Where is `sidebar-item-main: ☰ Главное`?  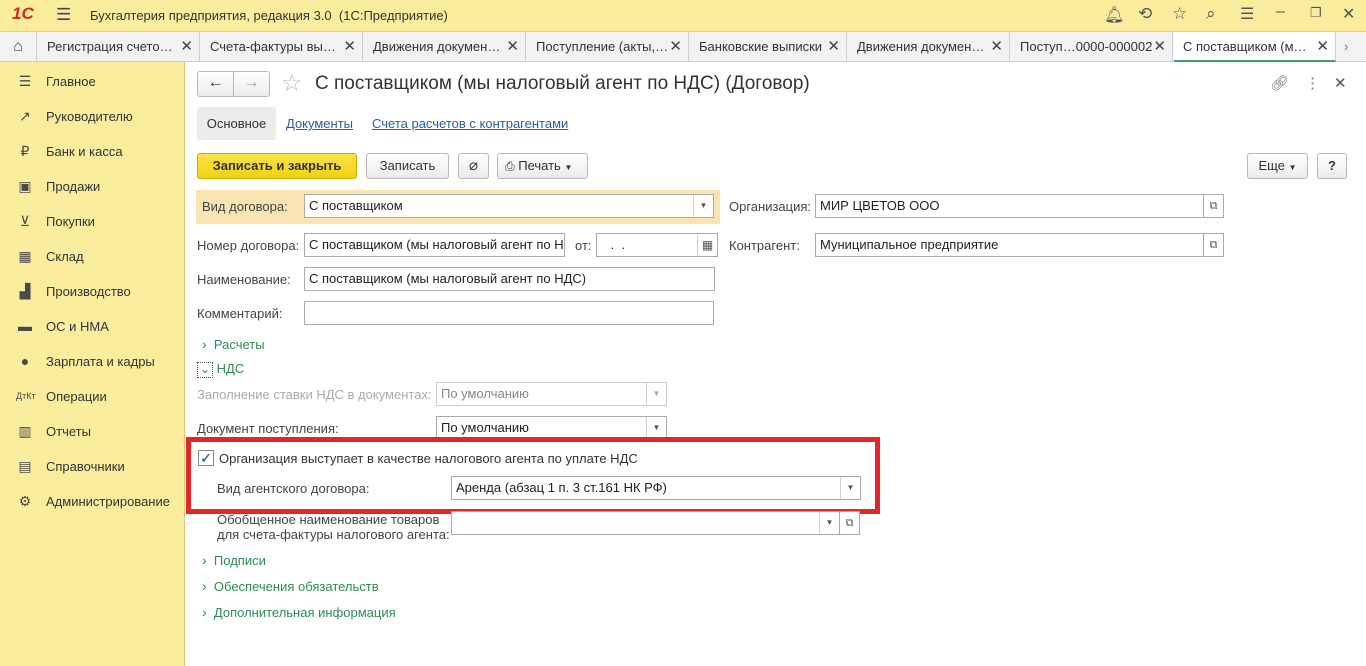 sidebar-item-main: ☰ Главное is located at coordinates (92, 81).